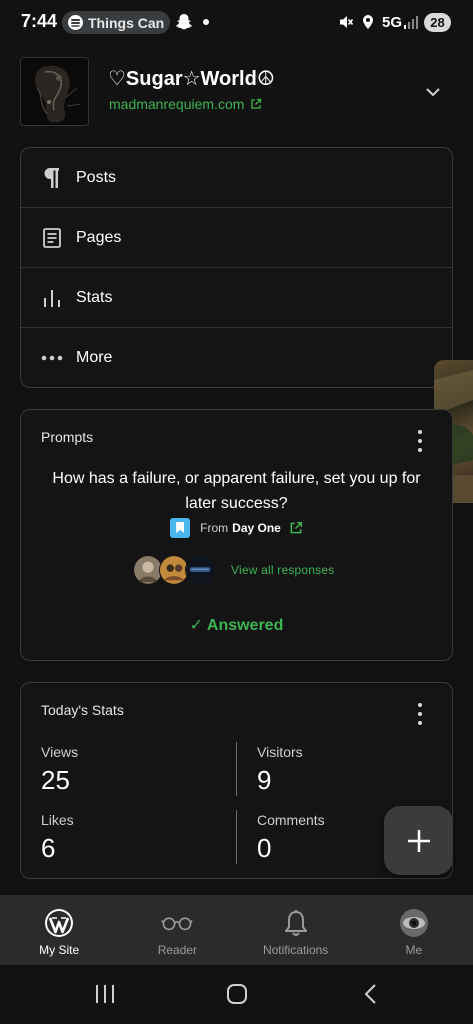 This screenshot has width=473, height=1024. What do you see at coordinates (184, 22) in the screenshot?
I see `snapchat-icon` at bounding box center [184, 22].